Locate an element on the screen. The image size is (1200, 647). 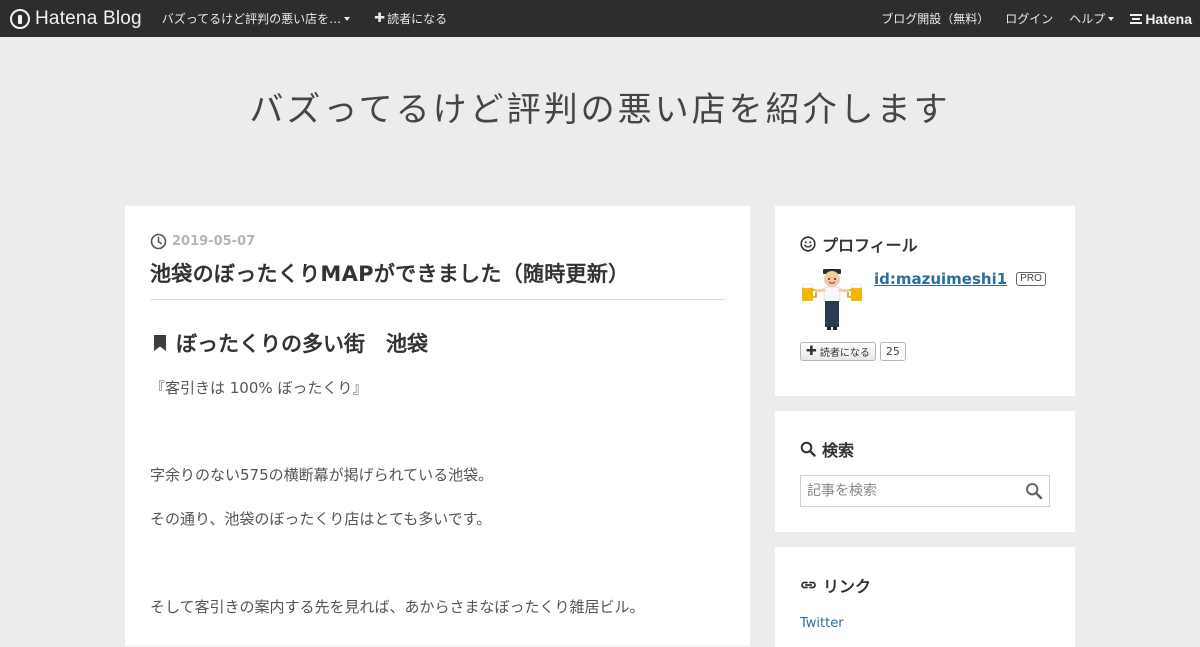
profile-heading: プロフィール is located at coordinates (925, 244).